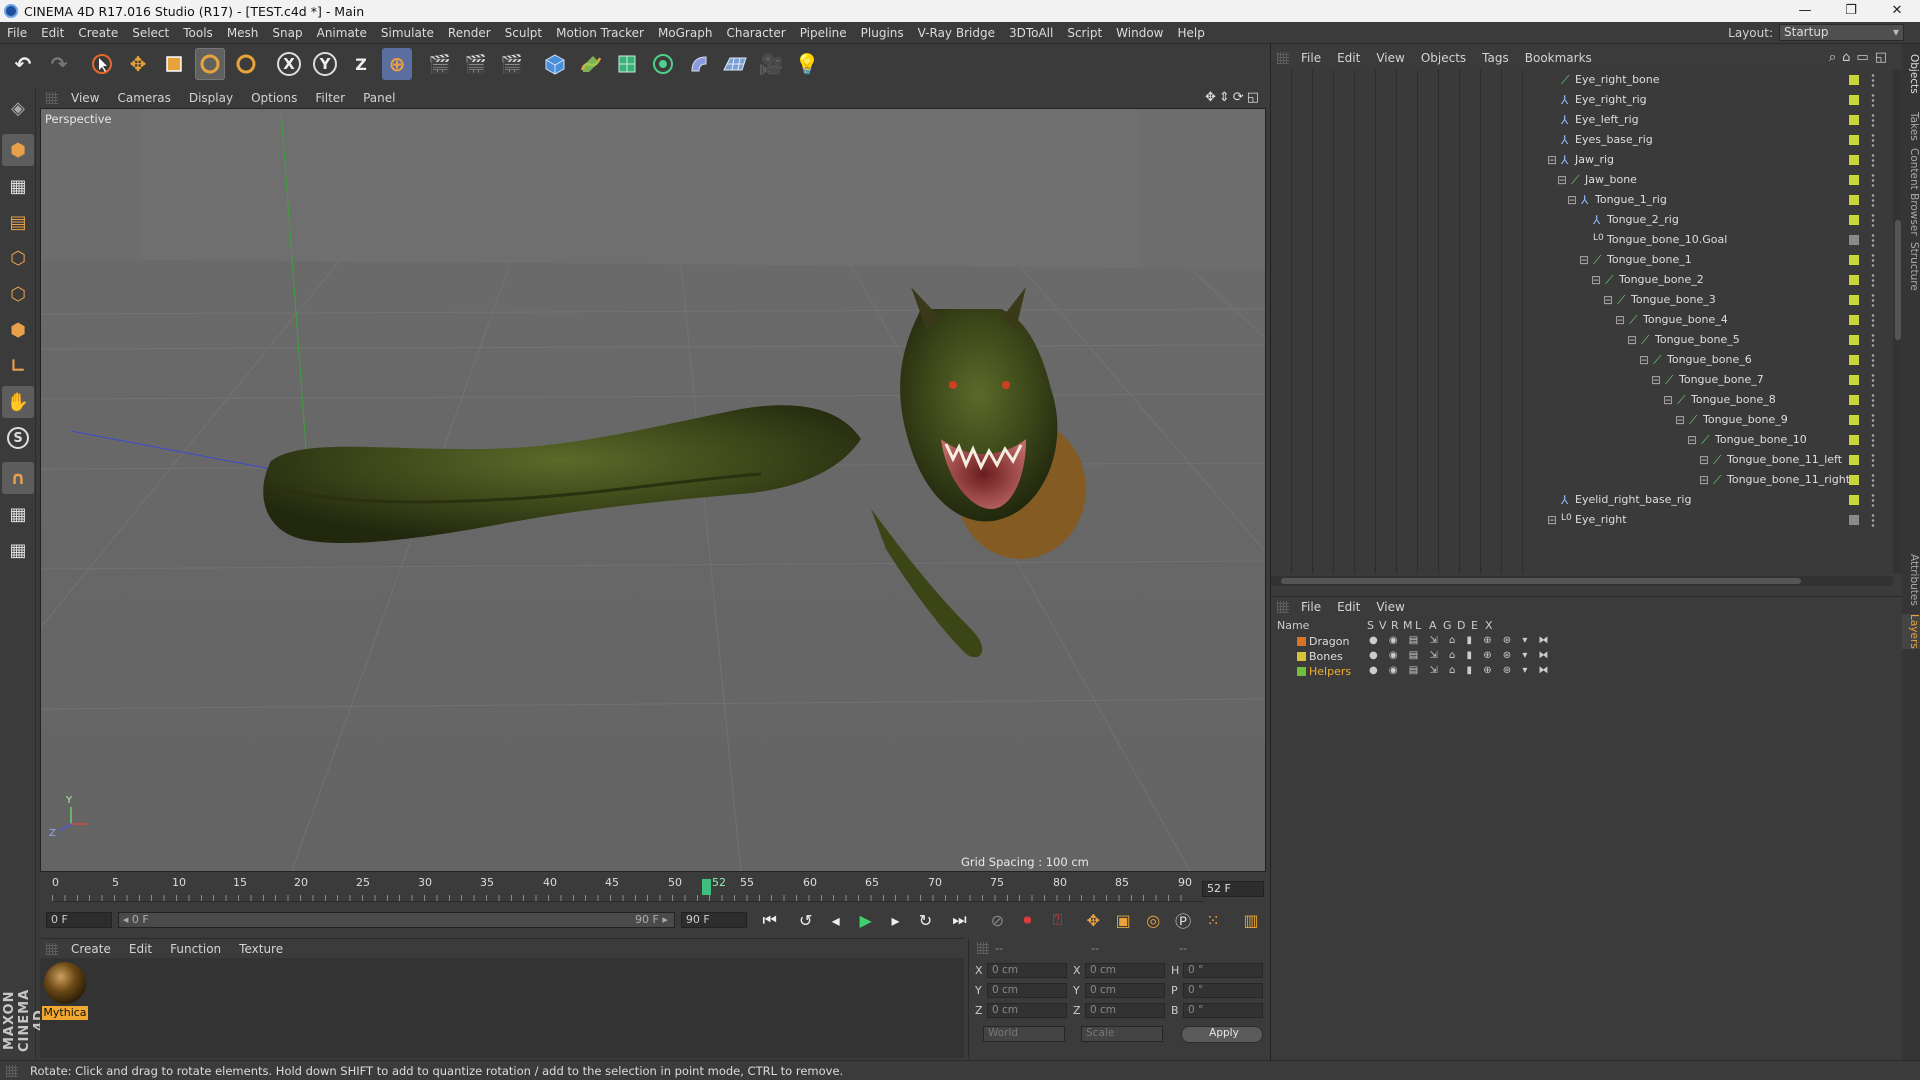 This screenshot has width=1920, height=1080. Describe the element at coordinates (195, 949) in the screenshot. I see `material-menu-function: Function` at that location.